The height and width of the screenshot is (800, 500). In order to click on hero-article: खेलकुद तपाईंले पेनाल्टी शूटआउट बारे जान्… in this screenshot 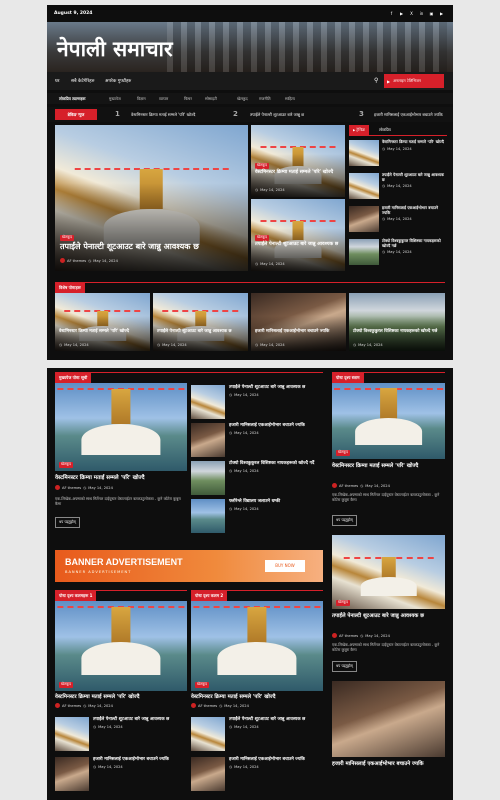, I will do `click(151, 198)`.